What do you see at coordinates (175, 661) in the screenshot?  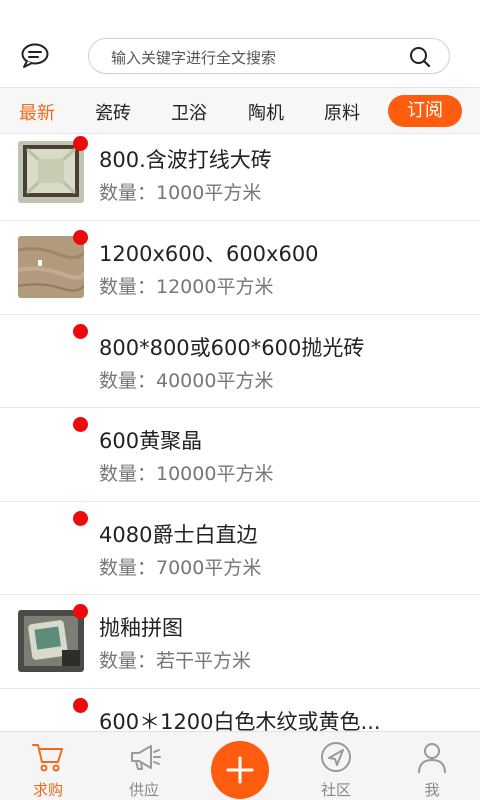 I see `item-quantity: 数量：若干平方米` at bounding box center [175, 661].